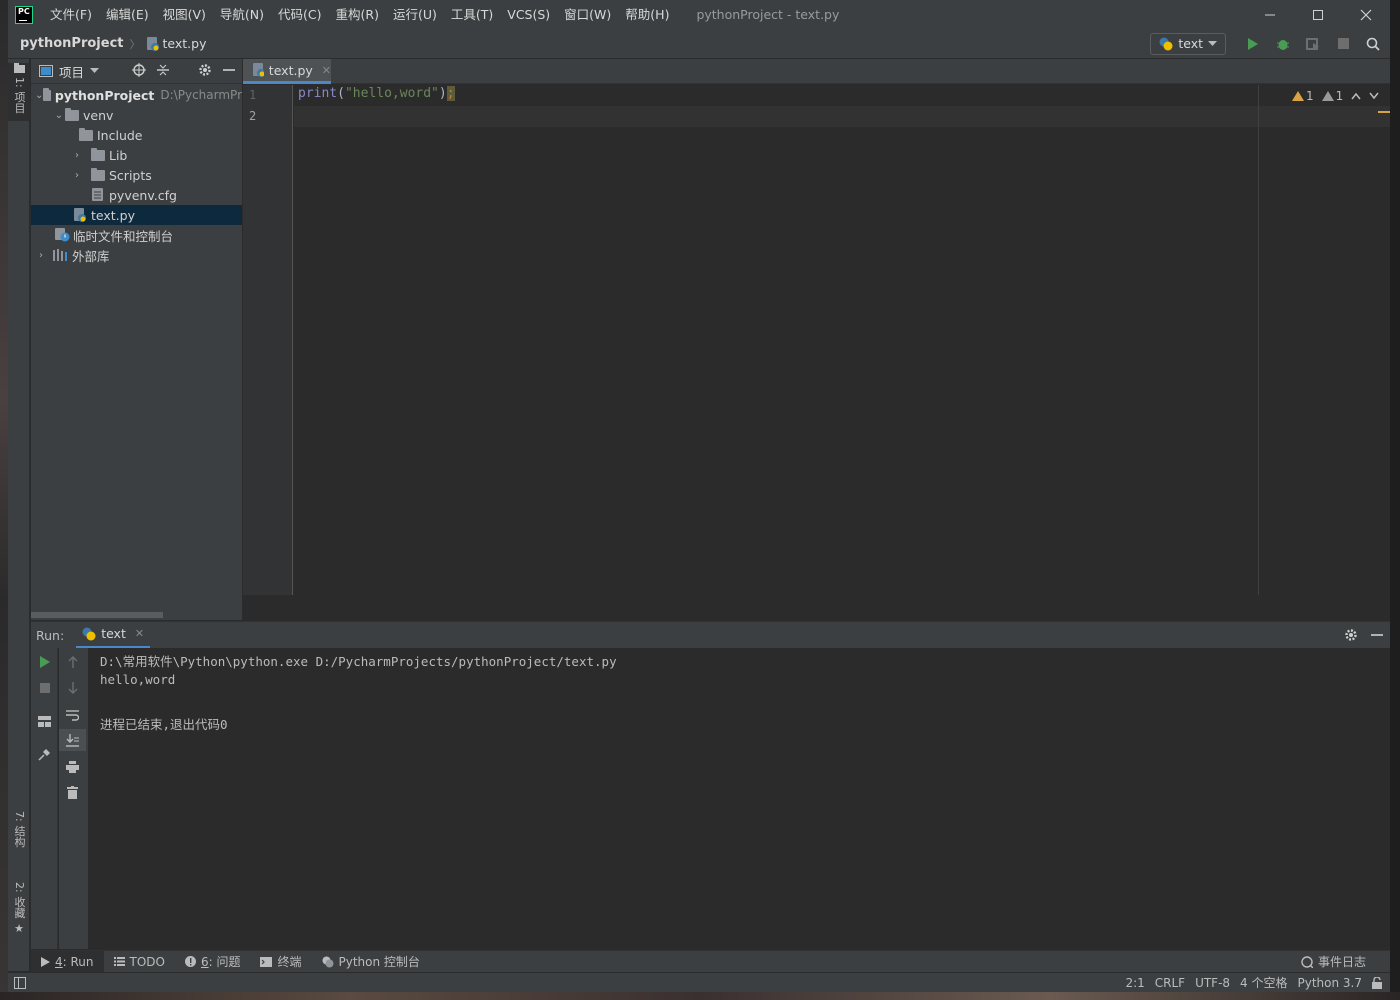 The width and height of the screenshot is (1400, 1000). I want to click on minimize-button, so click(1270, 14).